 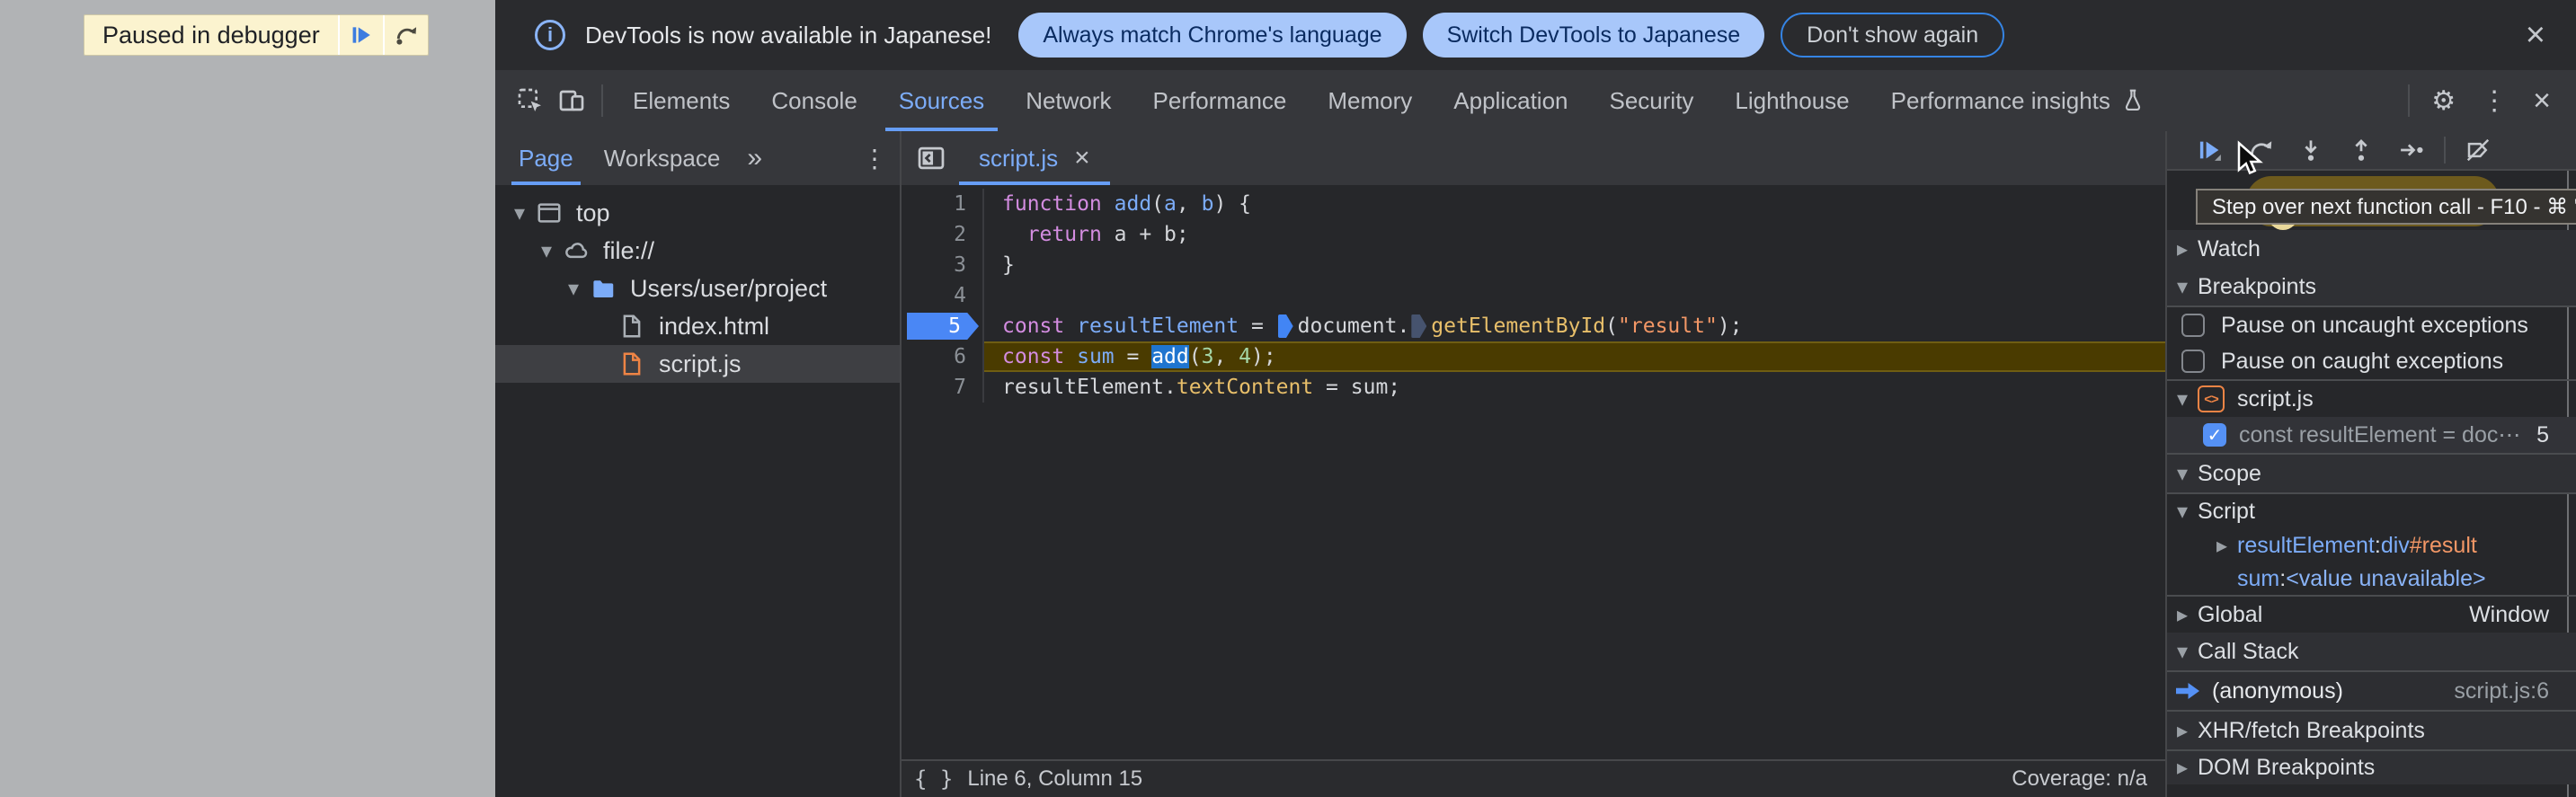 I want to click on tab-application: Application, so click(x=1510, y=100).